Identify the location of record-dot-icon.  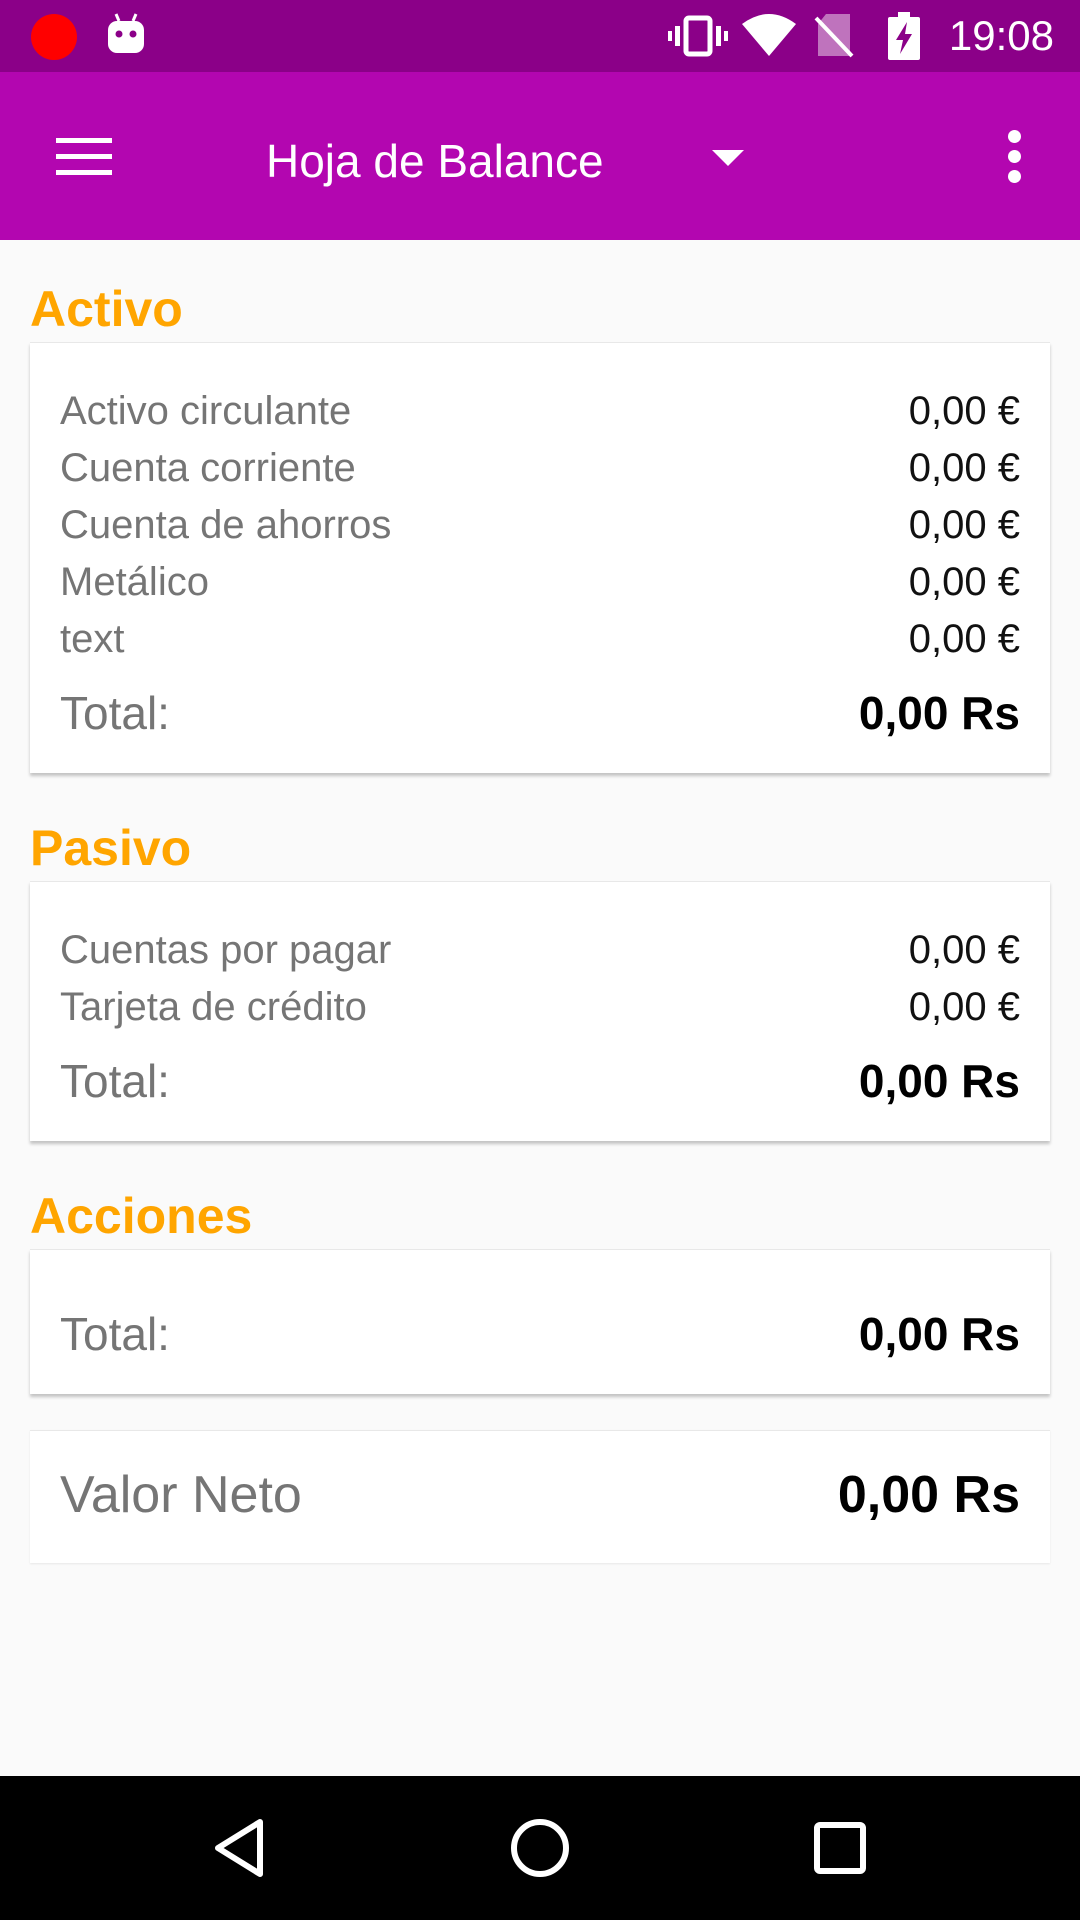
(54, 37).